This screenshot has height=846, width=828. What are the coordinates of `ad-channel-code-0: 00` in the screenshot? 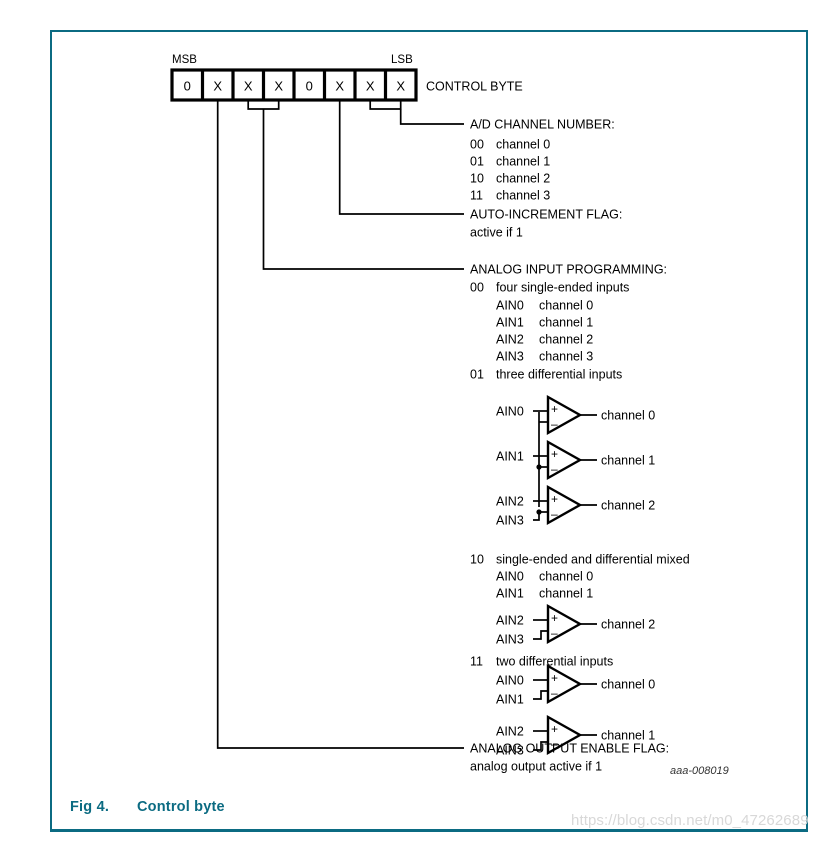 It's located at (477, 145).